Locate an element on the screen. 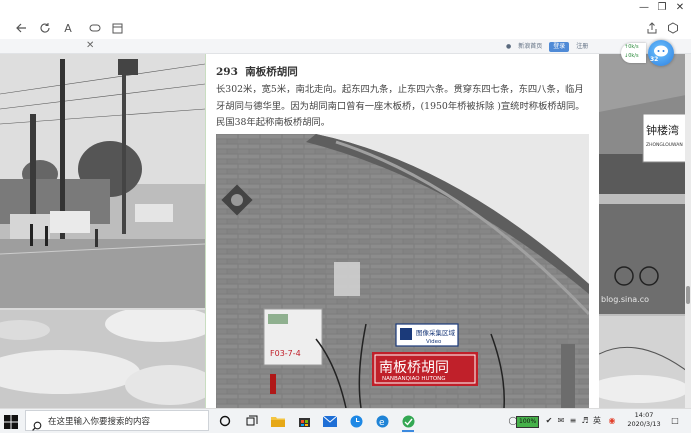 This screenshot has width=691, height=435. floating-assistant: ↑0k/s ↓0k/s 32 is located at coordinates (653, 53).